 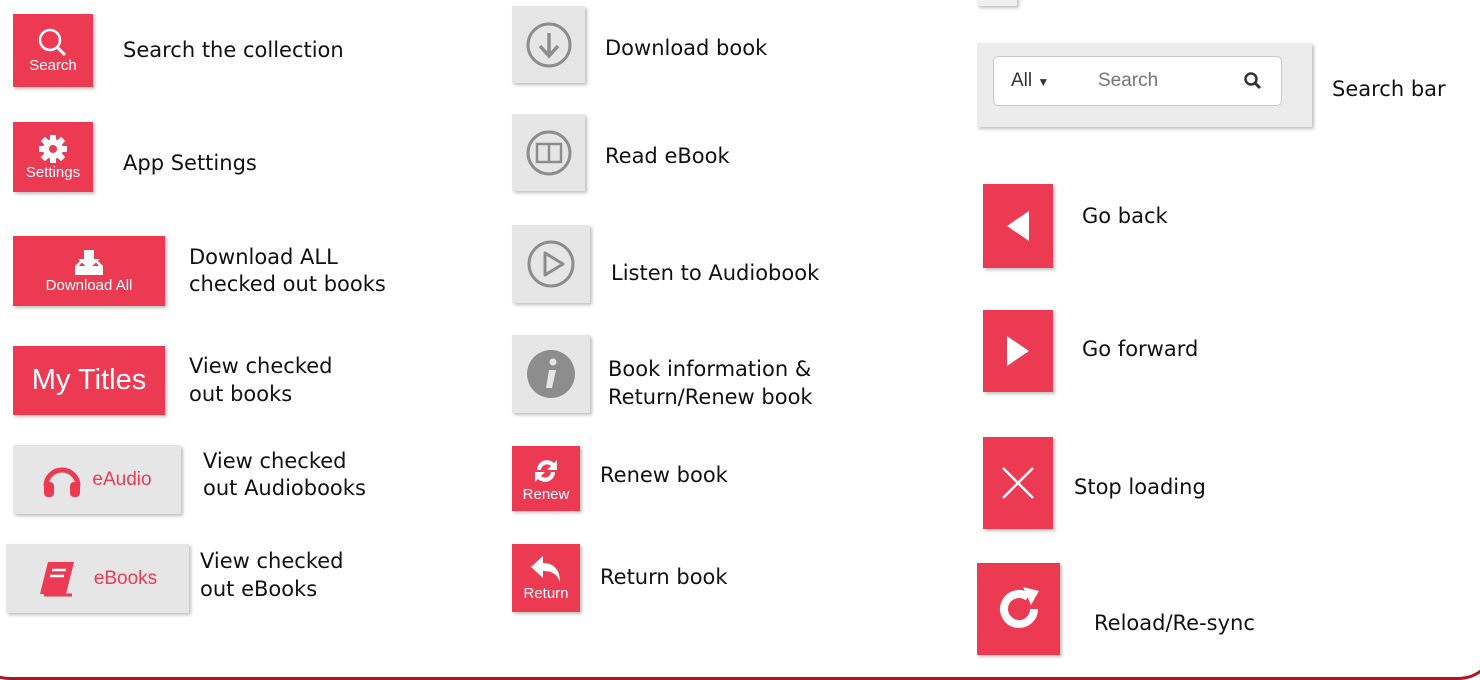 I want to click on download-arrow-icon, so click(x=548, y=44).